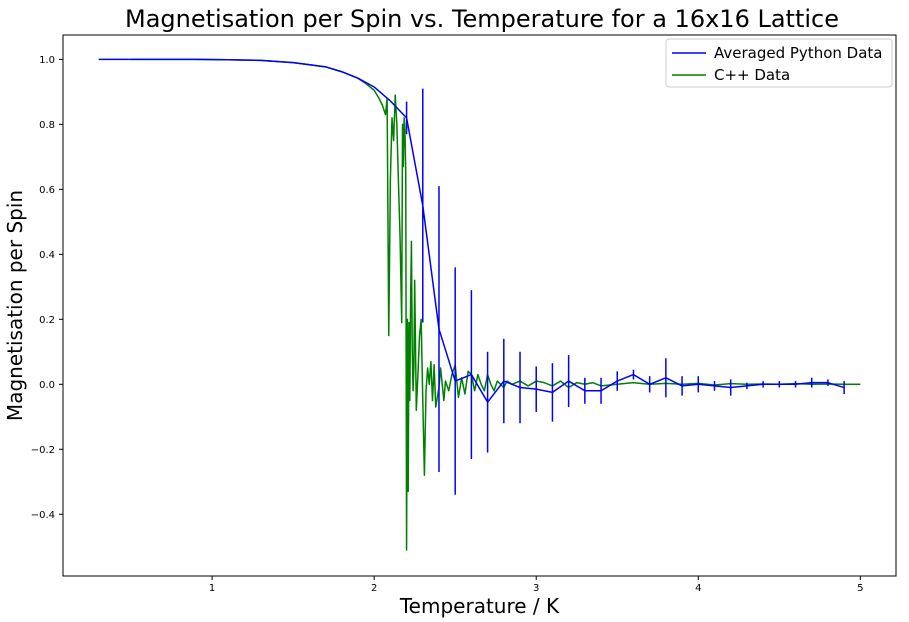 The width and height of the screenshot is (909, 622). Describe the element at coordinates (479, 606) in the screenshot. I see `x-axis-label: Temperature / K` at that location.